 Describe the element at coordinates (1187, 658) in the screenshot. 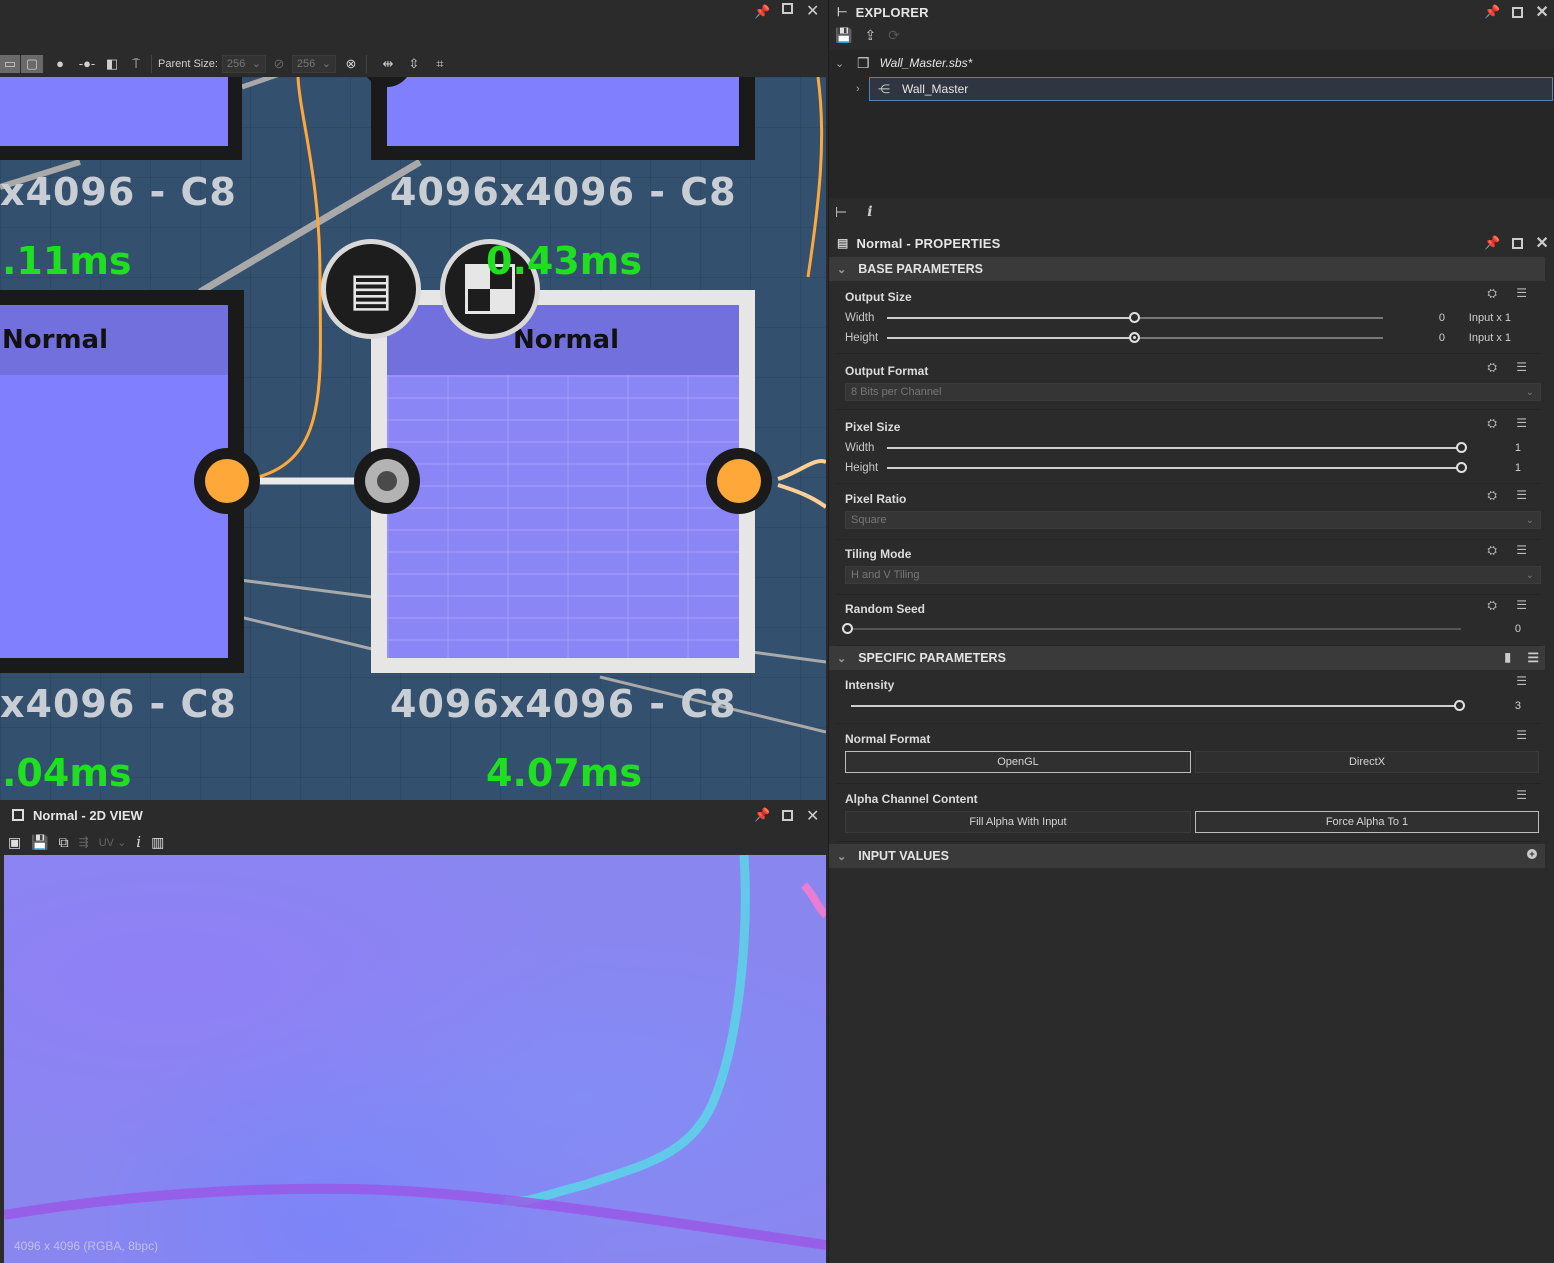

I see `specific-parameters-header: ⌄ SPECIFIC PARAMETERS ▮ ☰` at that location.